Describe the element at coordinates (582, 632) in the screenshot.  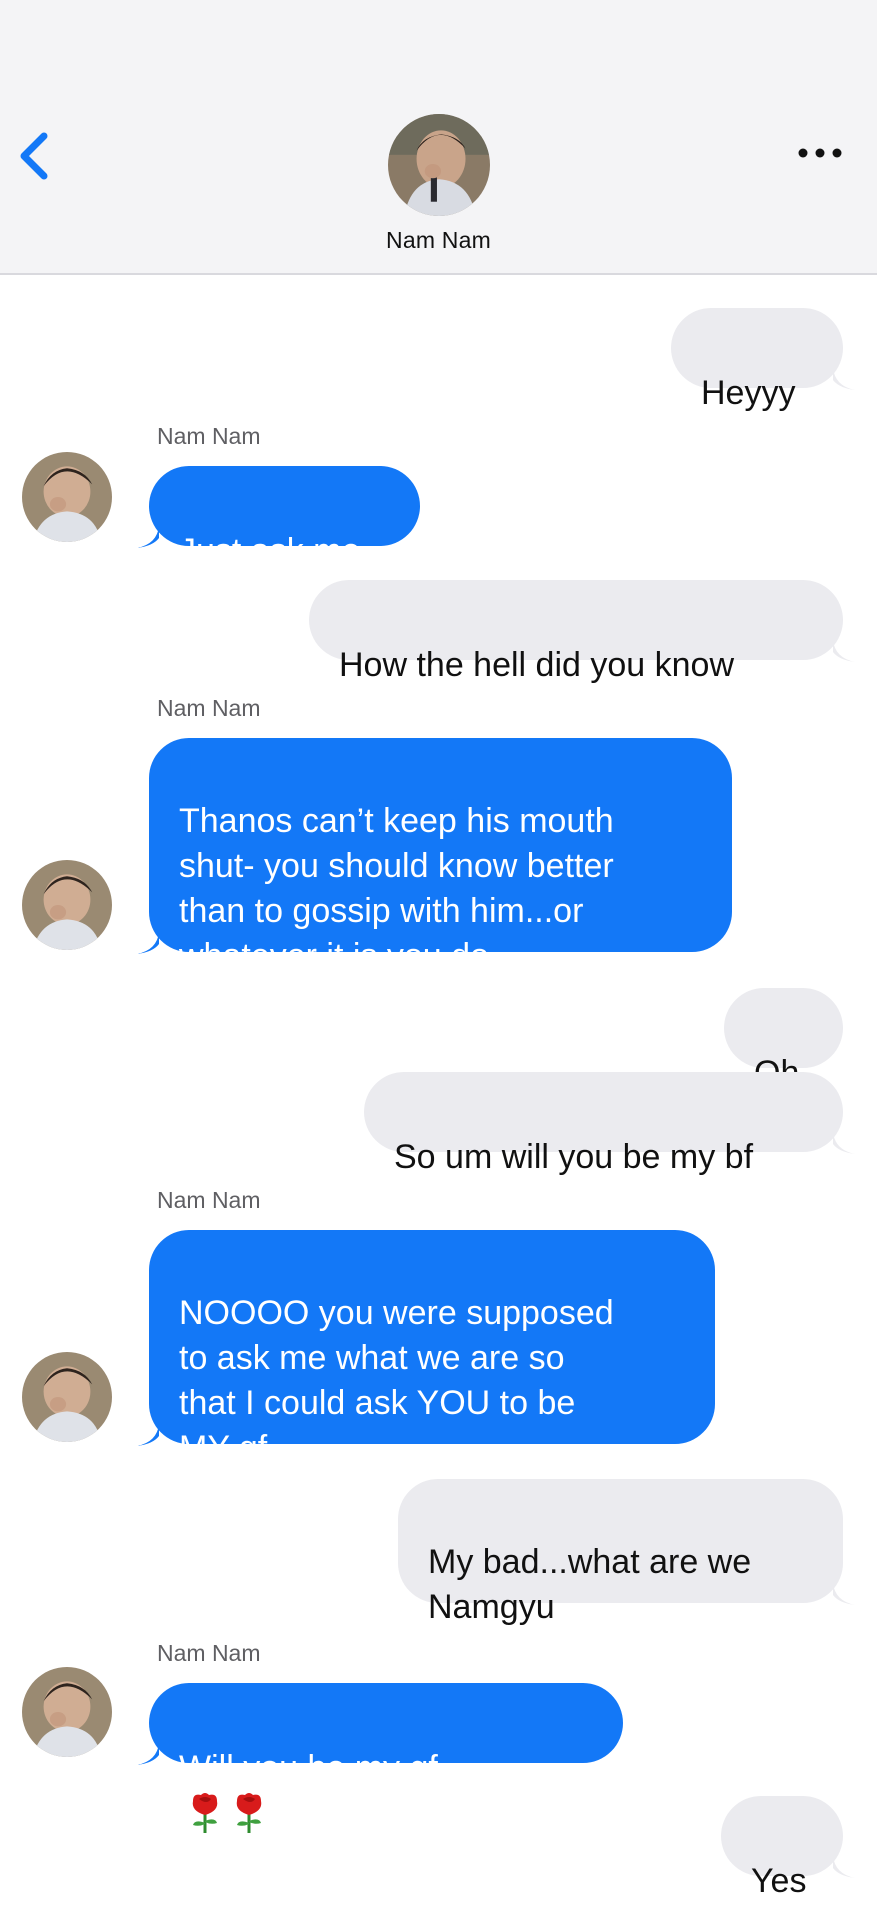
I see `outgoing-message-bubble: How the hell did you know` at that location.